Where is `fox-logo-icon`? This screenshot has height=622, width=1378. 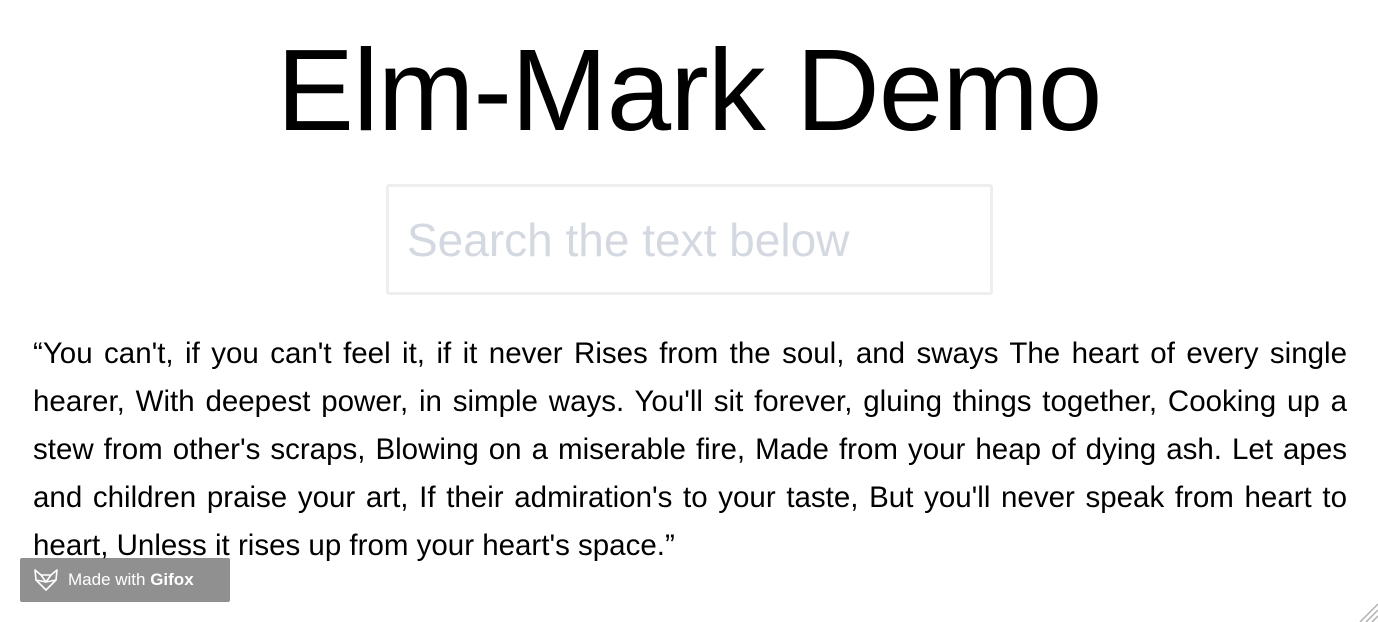
fox-logo-icon is located at coordinates (46, 580).